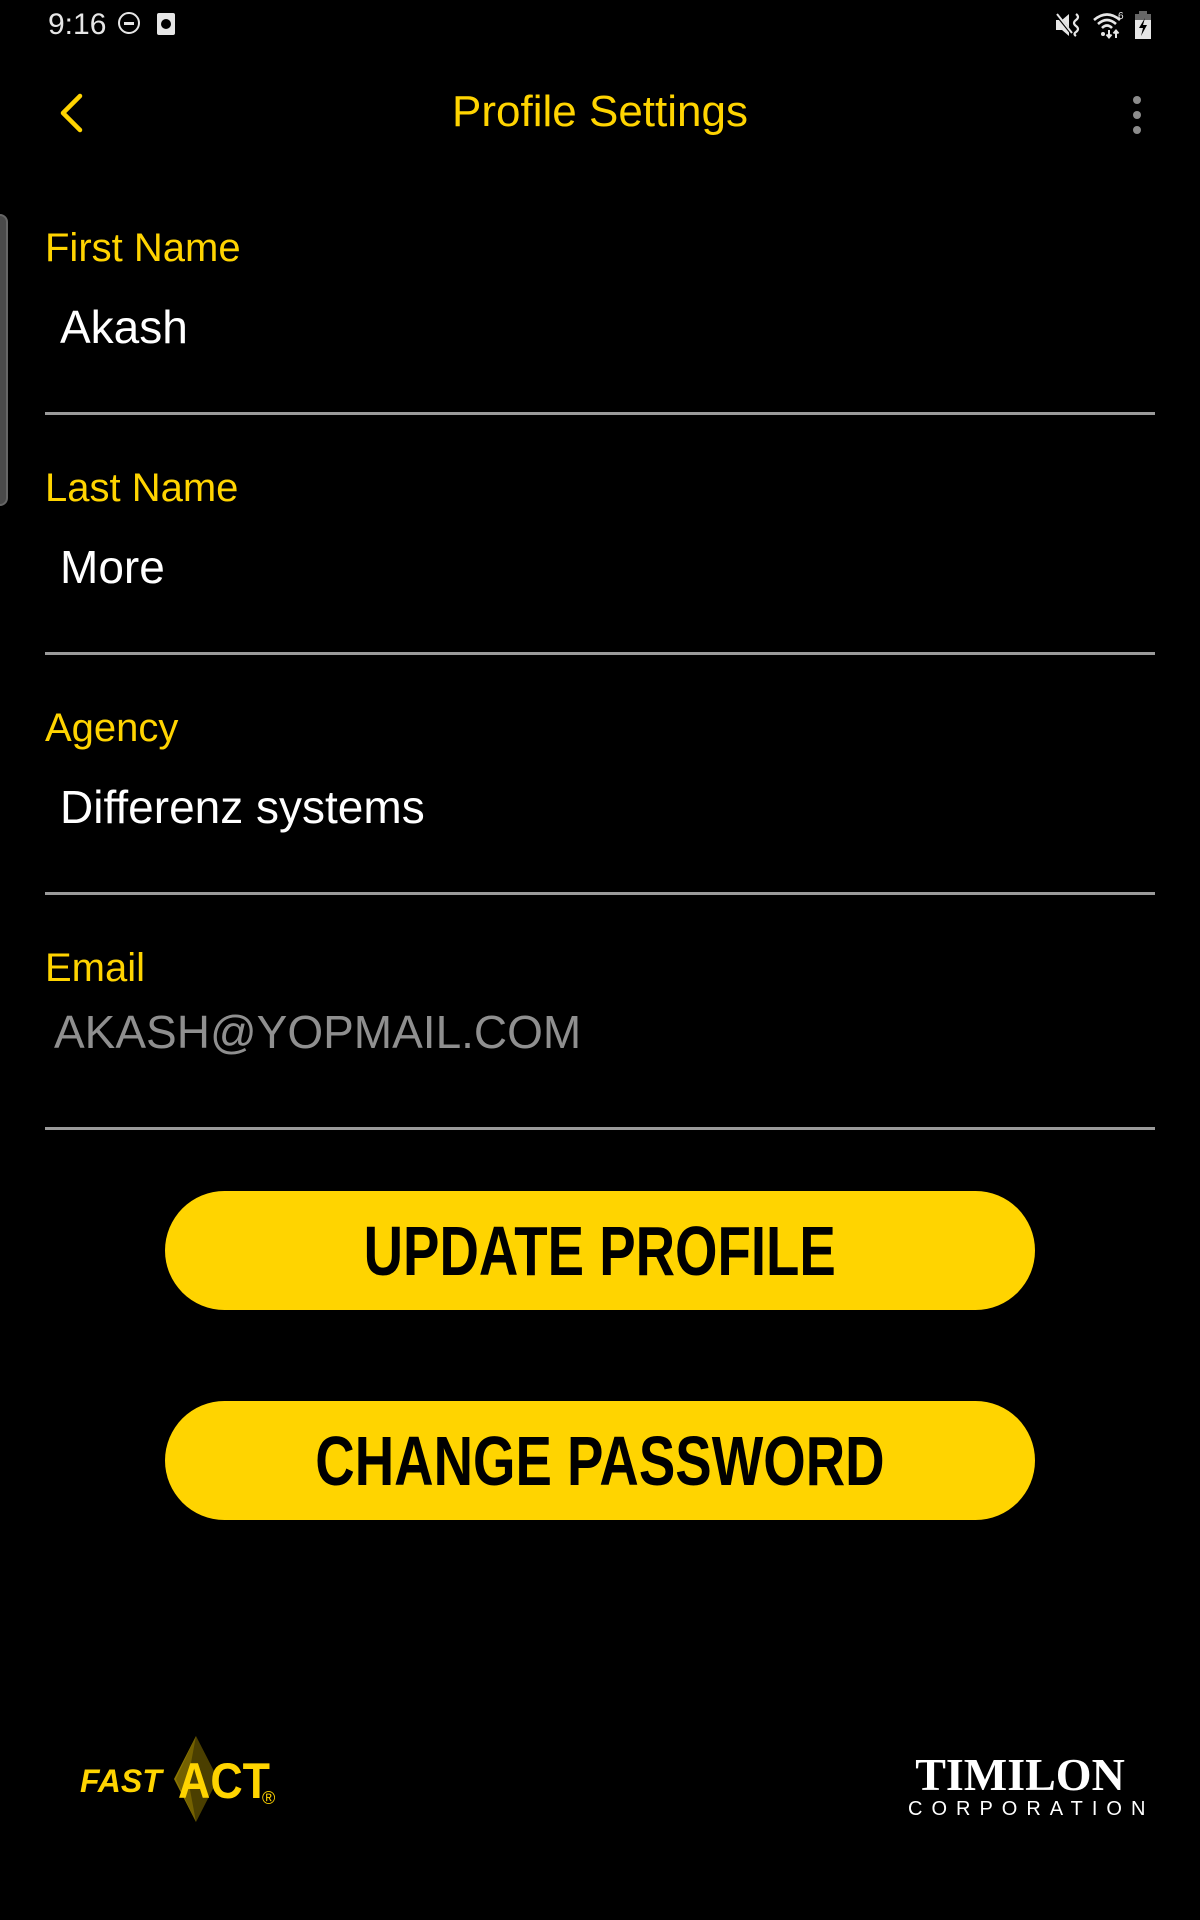 The height and width of the screenshot is (1920, 1200). I want to click on last-name-label: Last Name, so click(142, 488).